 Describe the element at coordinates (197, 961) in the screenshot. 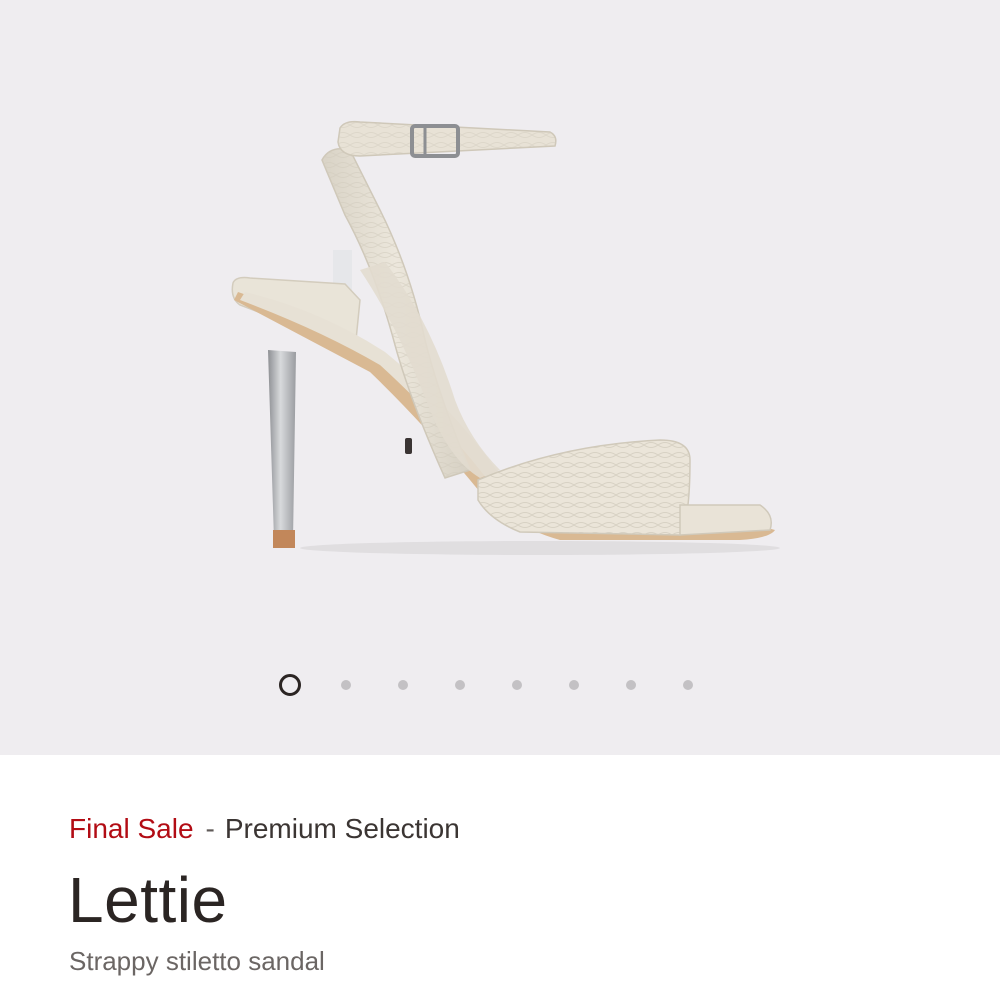

I see `product-description: Strappy stiletto sandal` at that location.